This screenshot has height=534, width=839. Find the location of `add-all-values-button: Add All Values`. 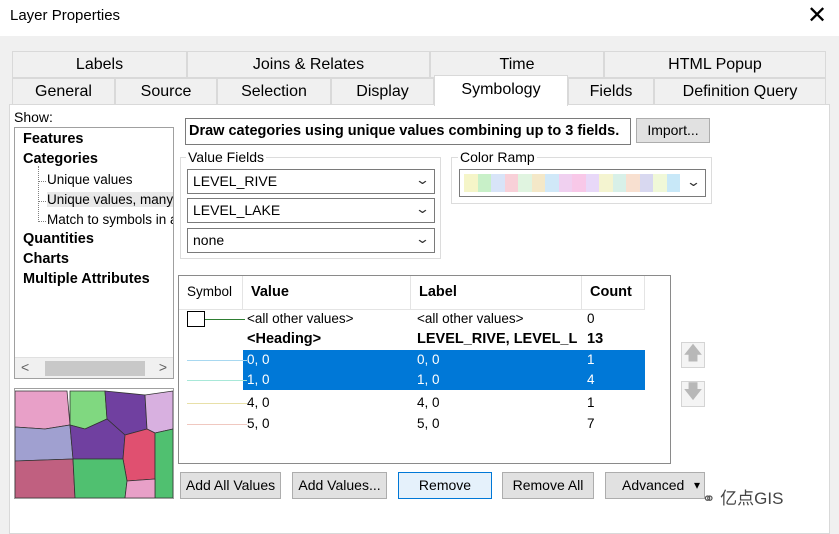

add-all-values-button: Add All Values is located at coordinates (230, 485).